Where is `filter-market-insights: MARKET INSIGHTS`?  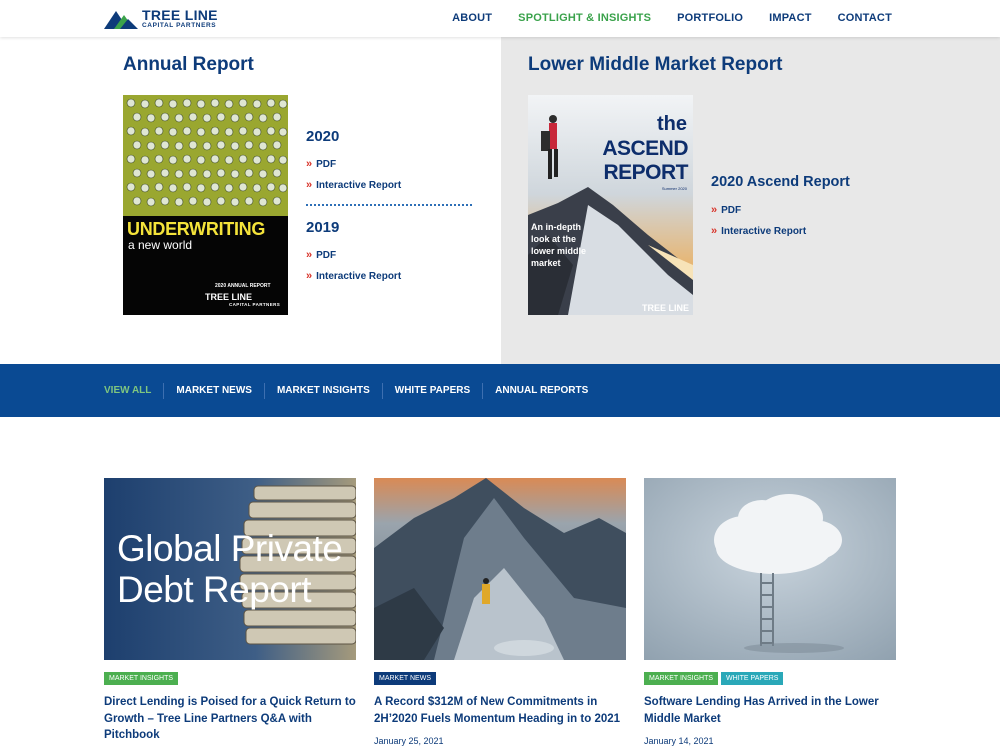 filter-market-insights: MARKET INSIGHTS is located at coordinates (322, 390).